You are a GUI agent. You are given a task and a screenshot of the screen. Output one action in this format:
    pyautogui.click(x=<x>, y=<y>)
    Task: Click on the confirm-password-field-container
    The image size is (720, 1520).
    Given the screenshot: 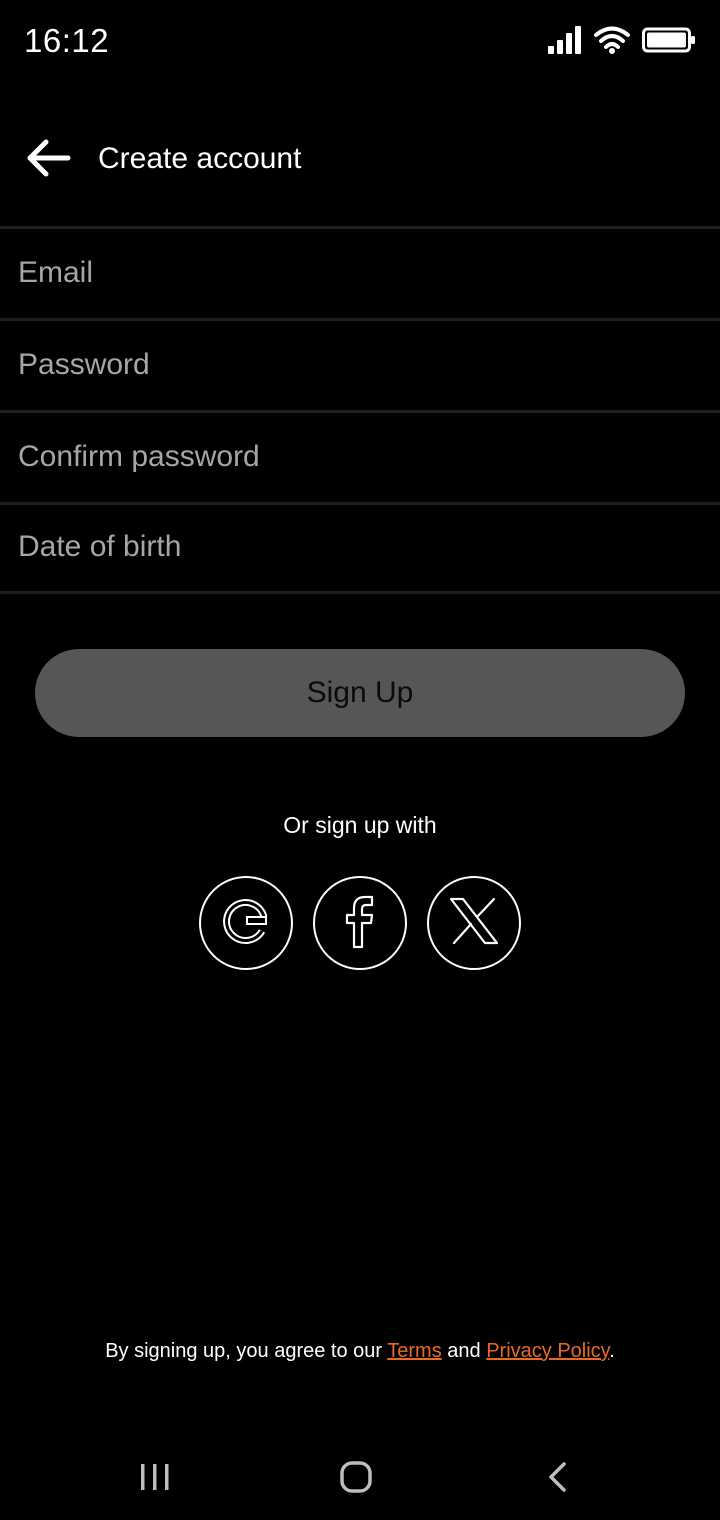 What is the action you would take?
    pyautogui.click(x=360, y=456)
    